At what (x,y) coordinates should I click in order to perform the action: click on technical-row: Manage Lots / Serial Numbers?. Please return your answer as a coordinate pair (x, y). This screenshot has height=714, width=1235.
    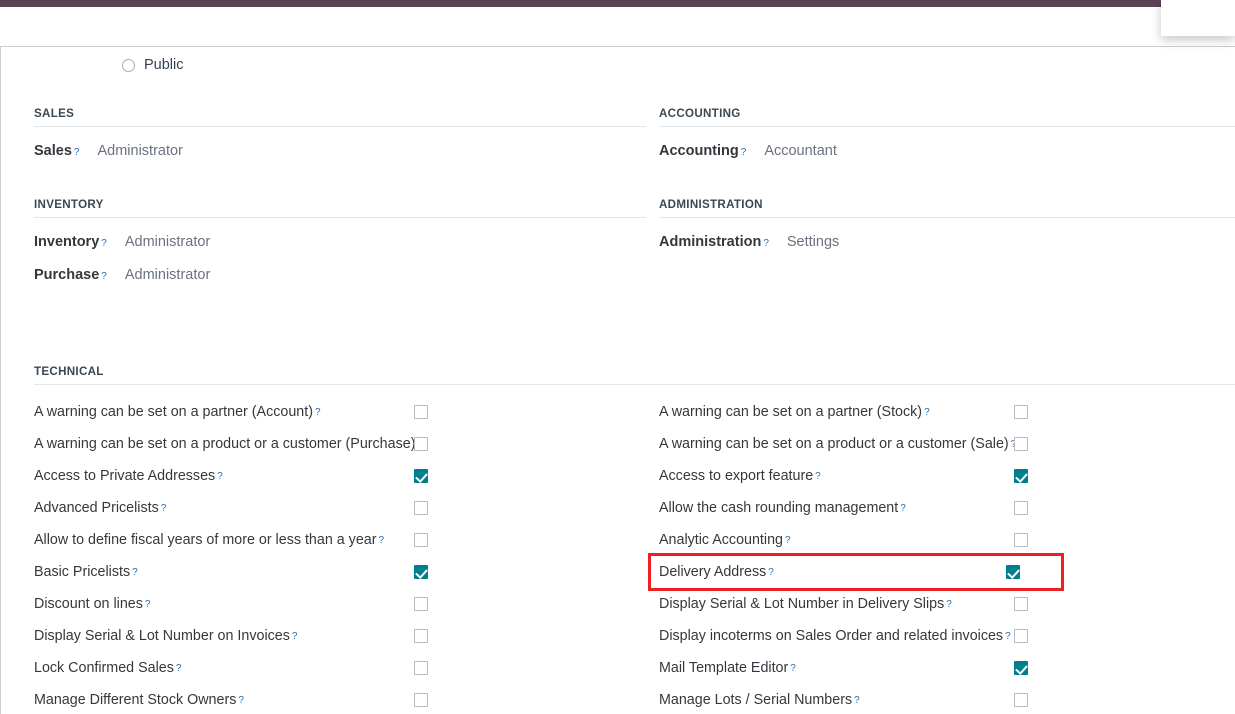
    Looking at the image, I should click on (947, 699).